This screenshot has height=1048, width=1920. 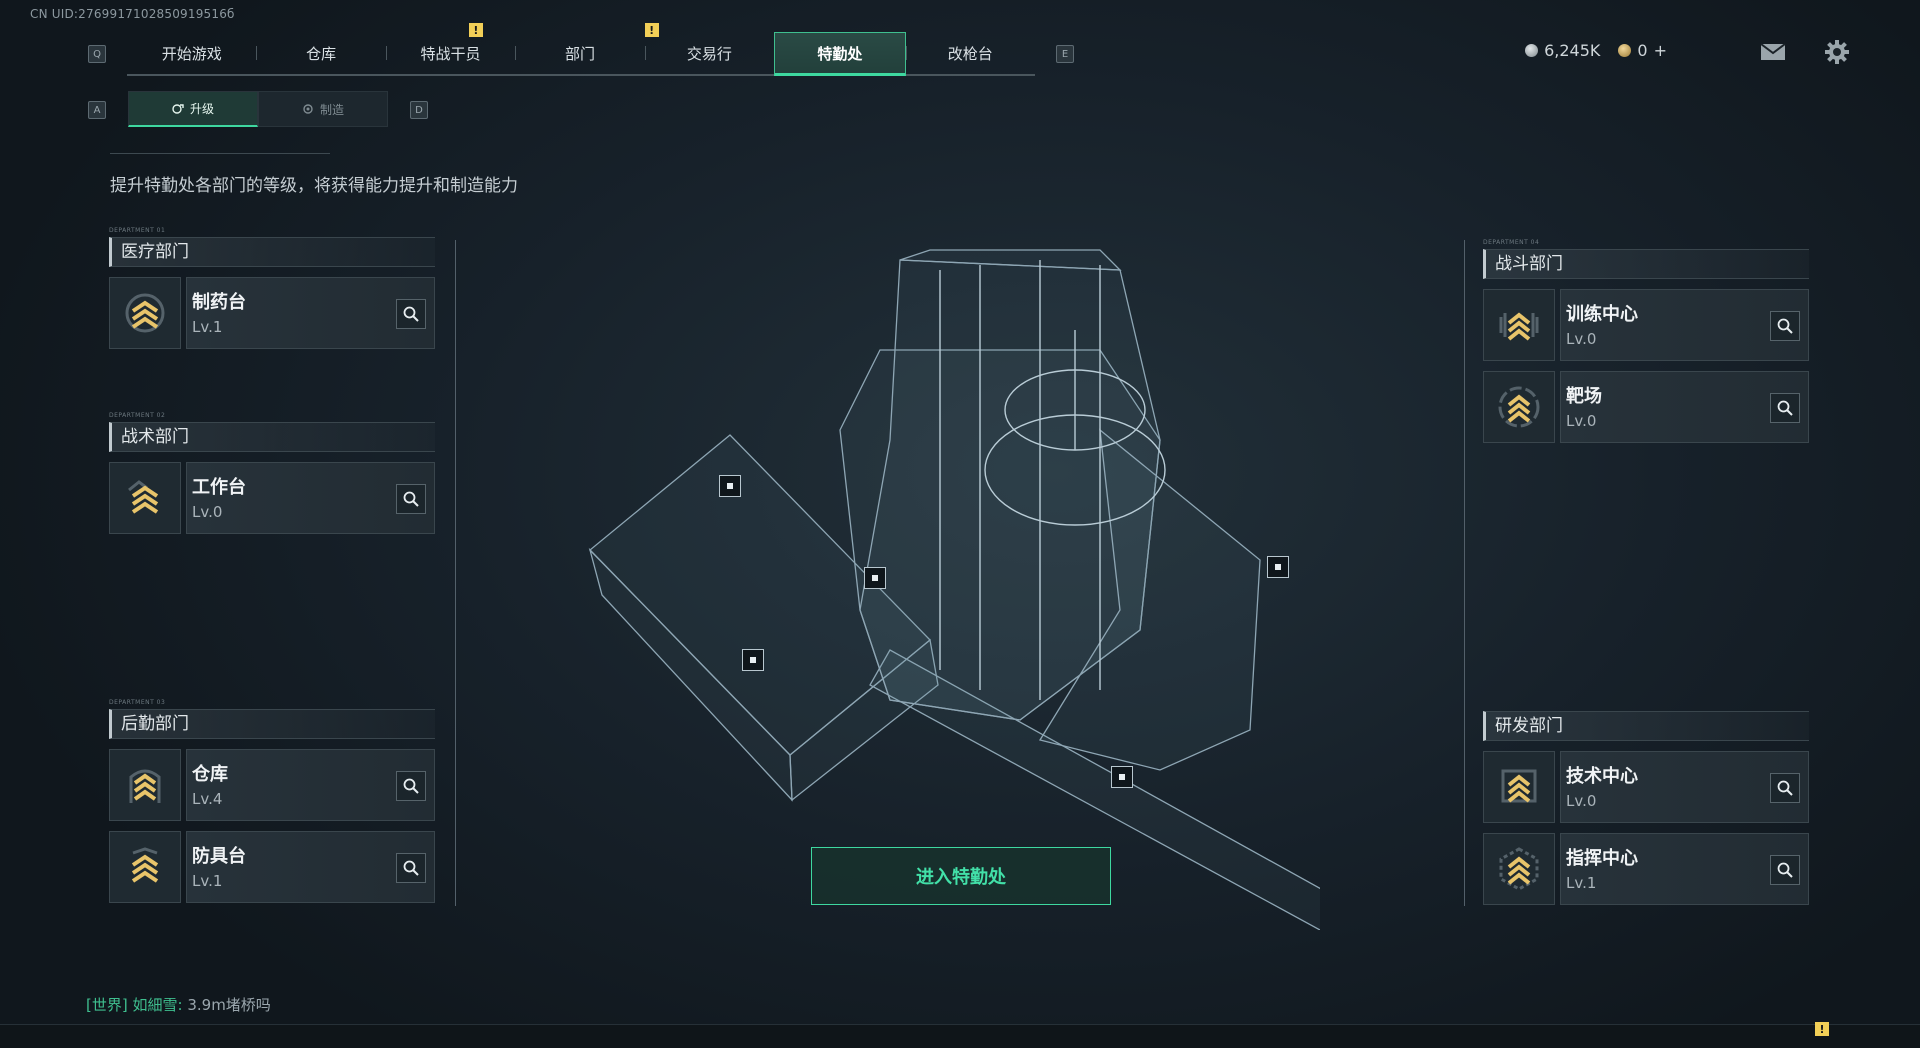 I want to click on tab-trading: 交易行 !, so click(x=709, y=48).